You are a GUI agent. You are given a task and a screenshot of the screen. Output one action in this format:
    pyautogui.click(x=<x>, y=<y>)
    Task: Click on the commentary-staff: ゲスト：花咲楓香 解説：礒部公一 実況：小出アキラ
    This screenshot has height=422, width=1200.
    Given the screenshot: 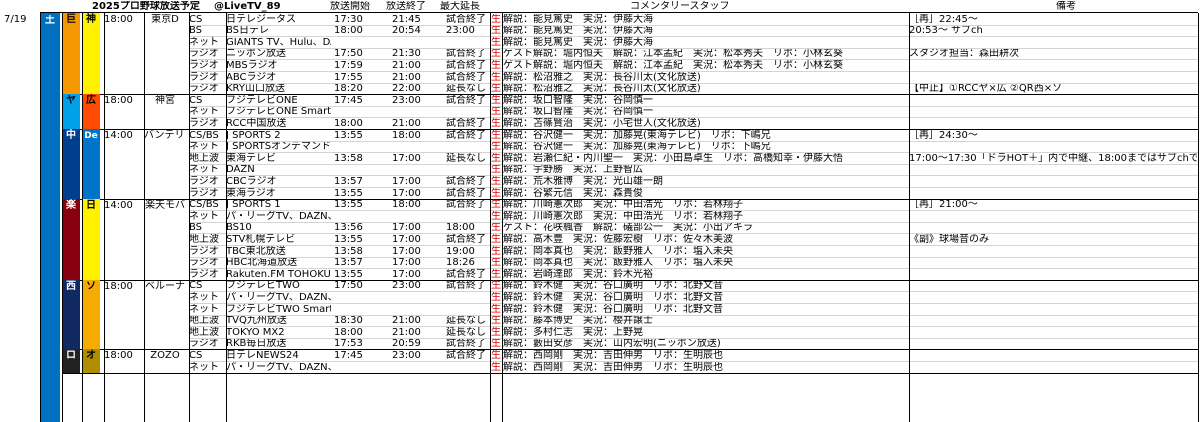 What is the action you would take?
    pyautogui.click(x=628, y=228)
    